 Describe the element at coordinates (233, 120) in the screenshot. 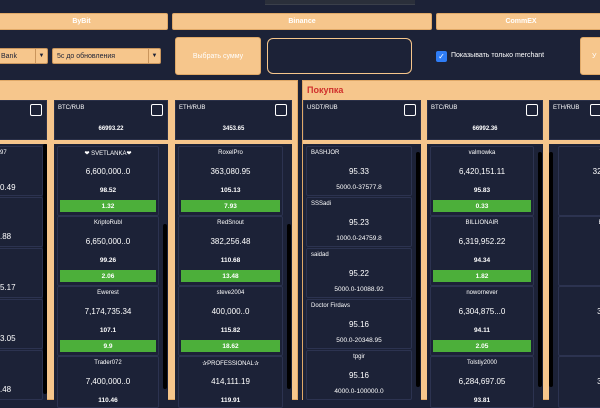

I see `pair-box-eth: ETH/RUB 3453.65` at that location.